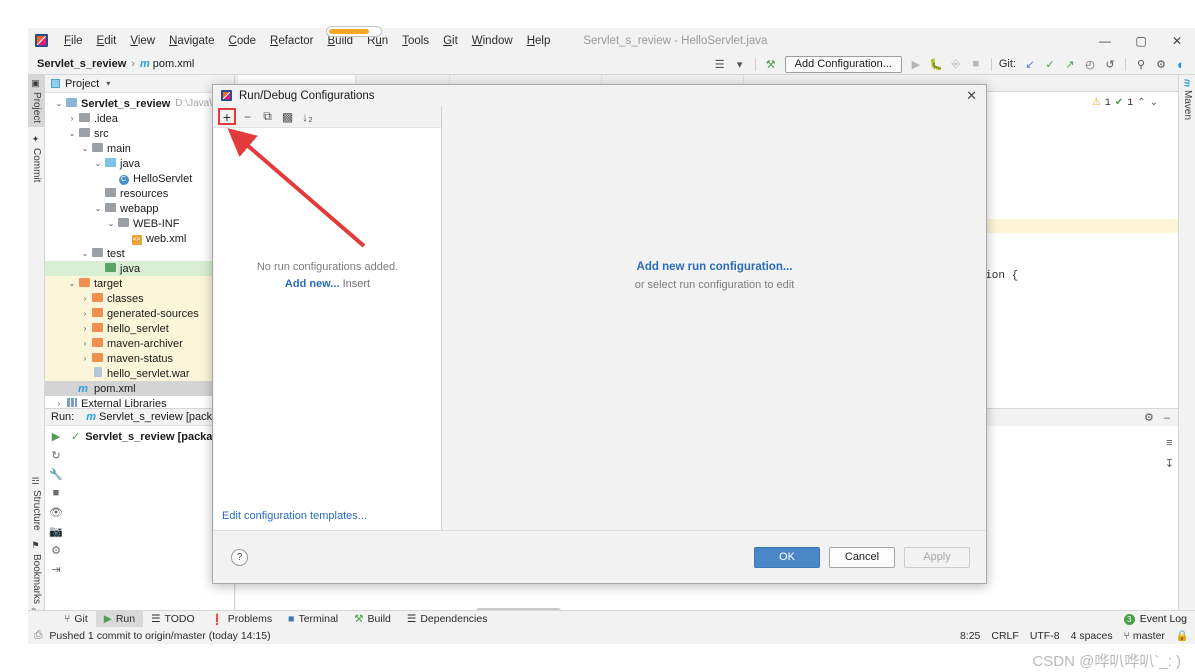 This screenshot has height=672, width=1195. Describe the element at coordinates (139, 193) in the screenshot. I see `tree-node-resources: resources` at that location.